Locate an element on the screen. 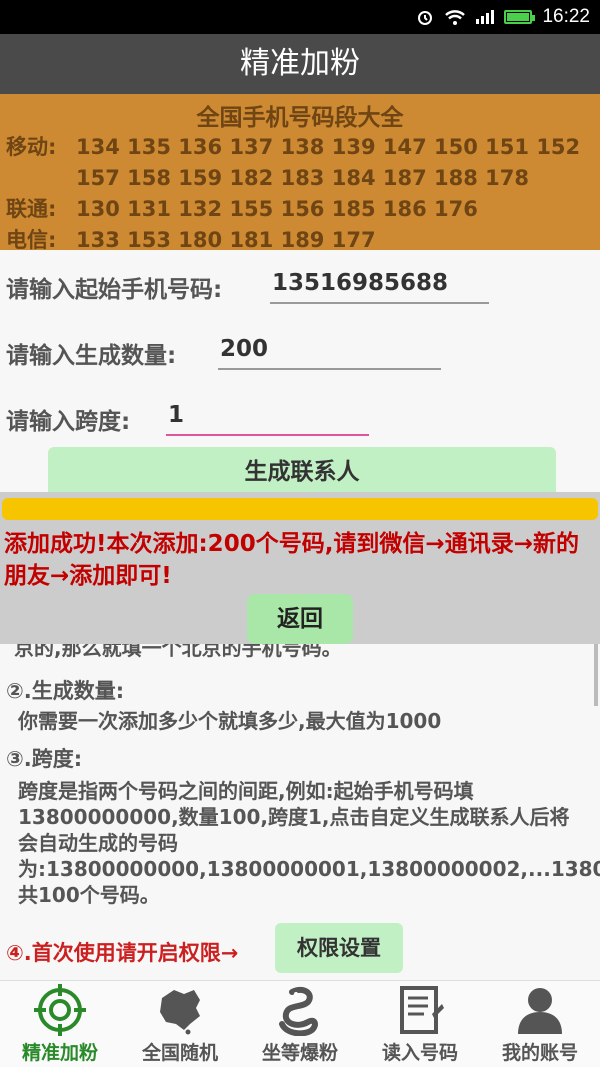 The height and width of the screenshot is (1067, 600). nav-item-wait: 坐等爆粉 is located at coordinates (300, 1024).